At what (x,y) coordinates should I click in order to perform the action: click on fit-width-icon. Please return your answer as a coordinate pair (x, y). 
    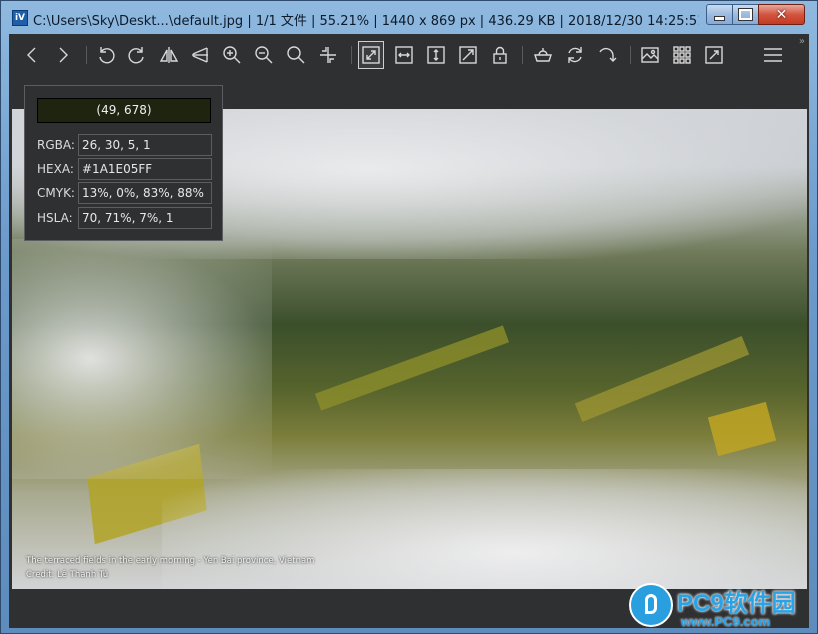
    Looking at the image, I should click on (404, 55).